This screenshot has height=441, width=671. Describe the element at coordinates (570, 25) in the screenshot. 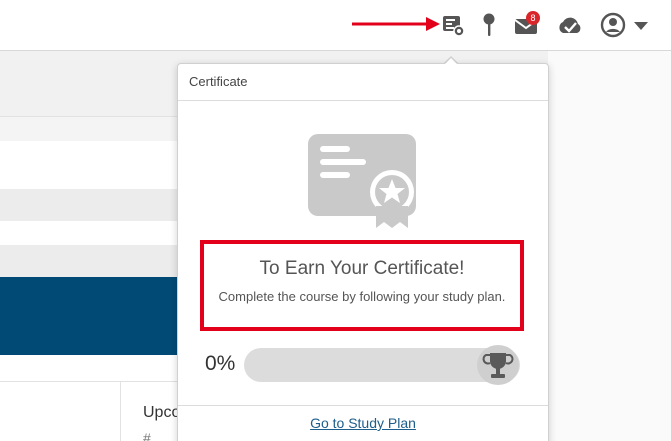

I see `cloud-check-icon` at that location.